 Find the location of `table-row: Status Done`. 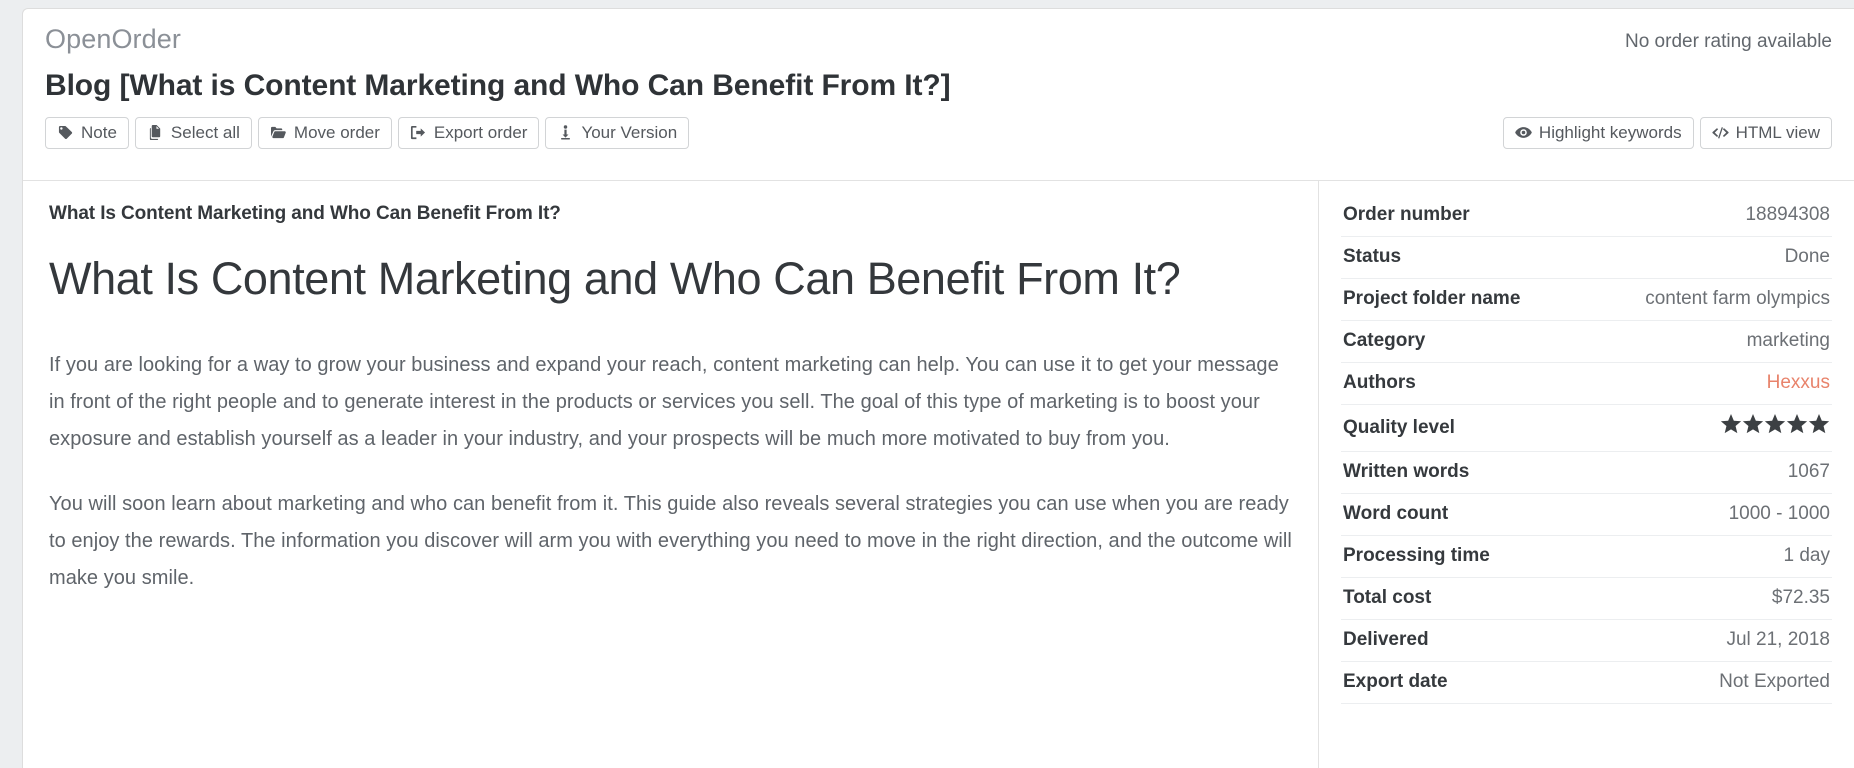

table-row: Status Done is located at coordinates (1586, 258).